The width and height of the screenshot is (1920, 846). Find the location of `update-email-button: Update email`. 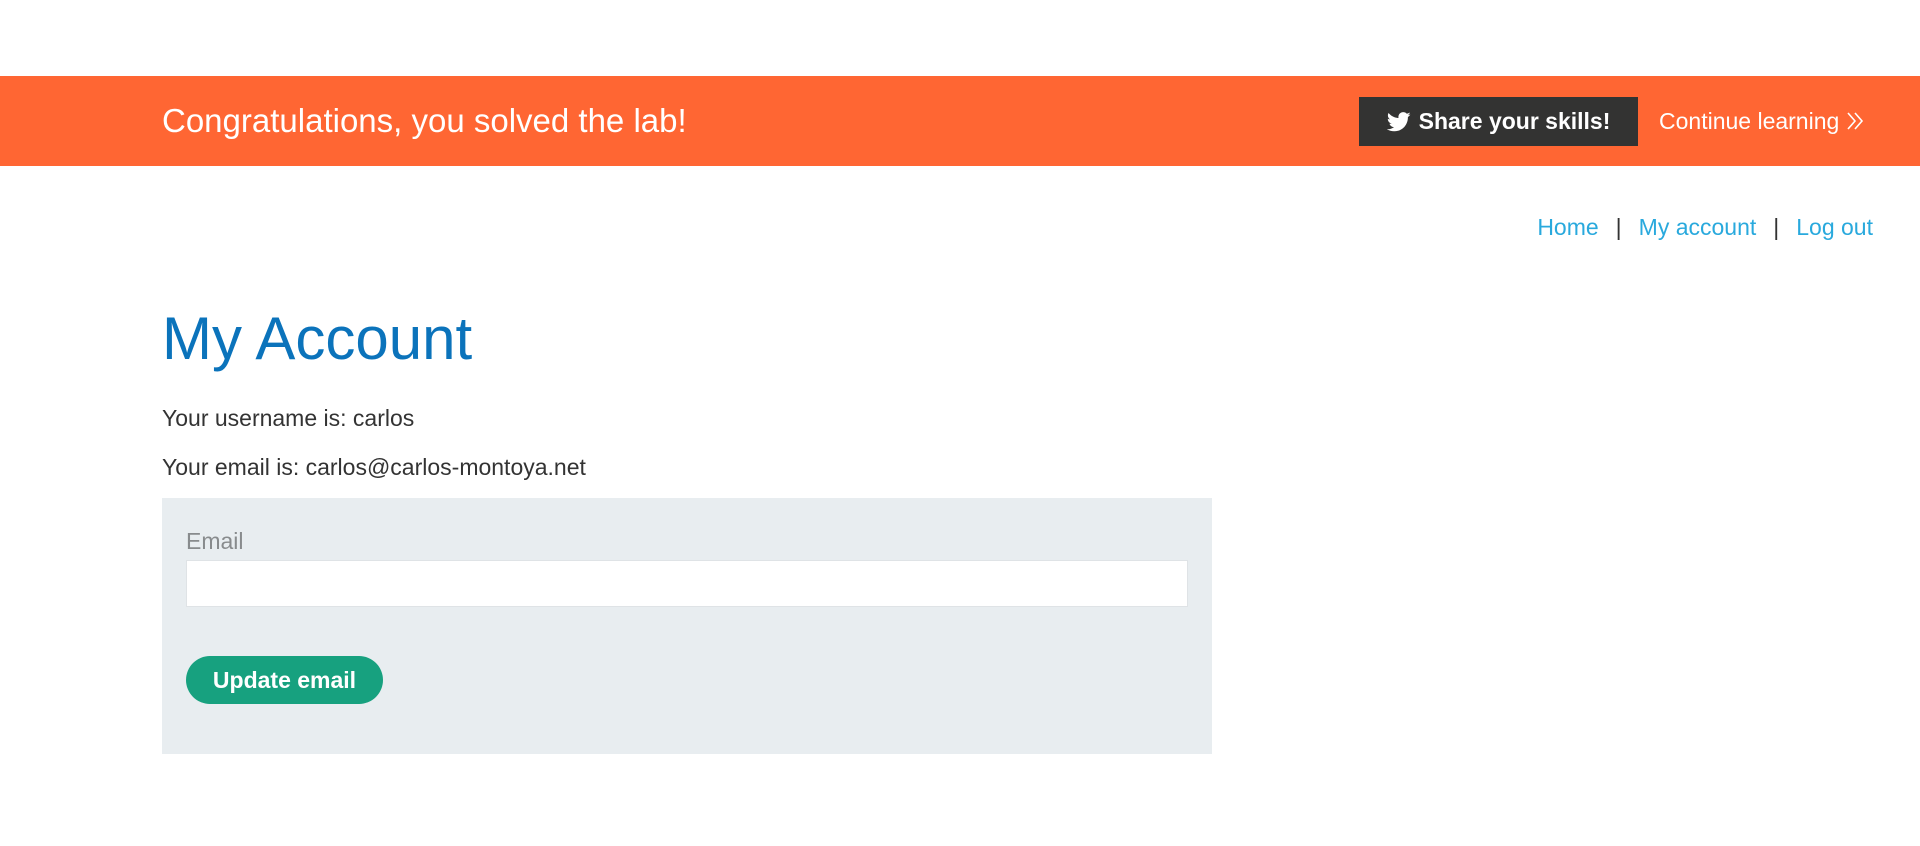

update-email-button: Update email is located at coordinates (284, 680).